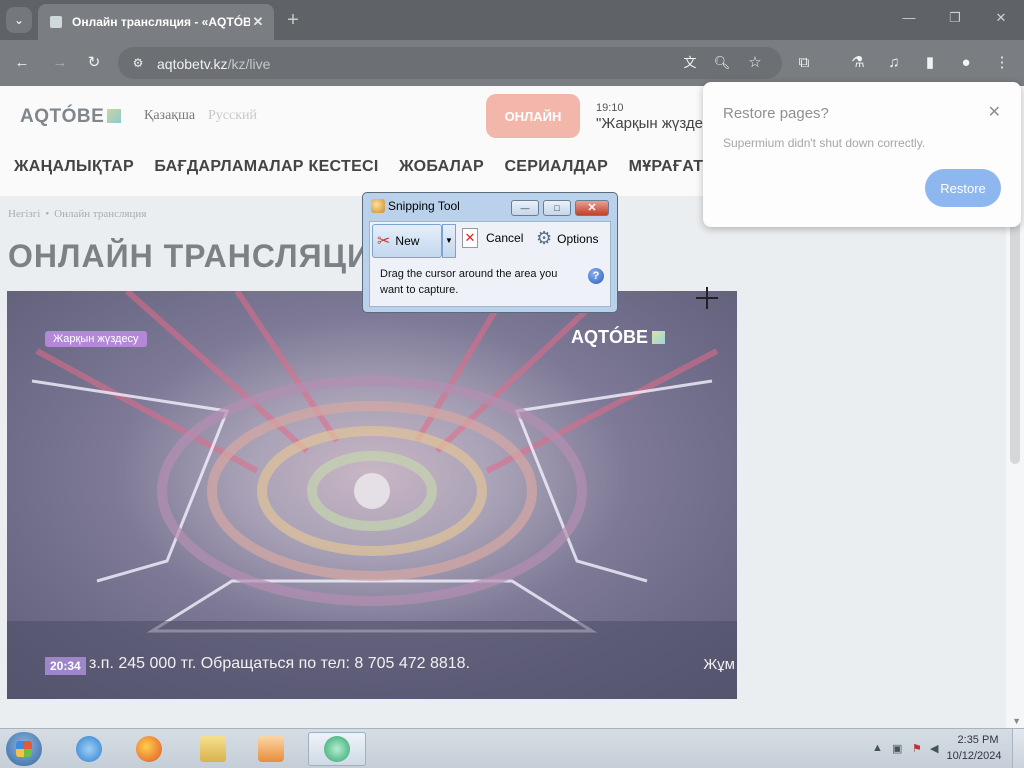 The width and height of the screenshot is (1024, 768). Describe the element at coordinates (186, 256) in the screenshot. I see `page-title: ОНЛАЙН ТРАНСЛЯЦИЯ` at that location.